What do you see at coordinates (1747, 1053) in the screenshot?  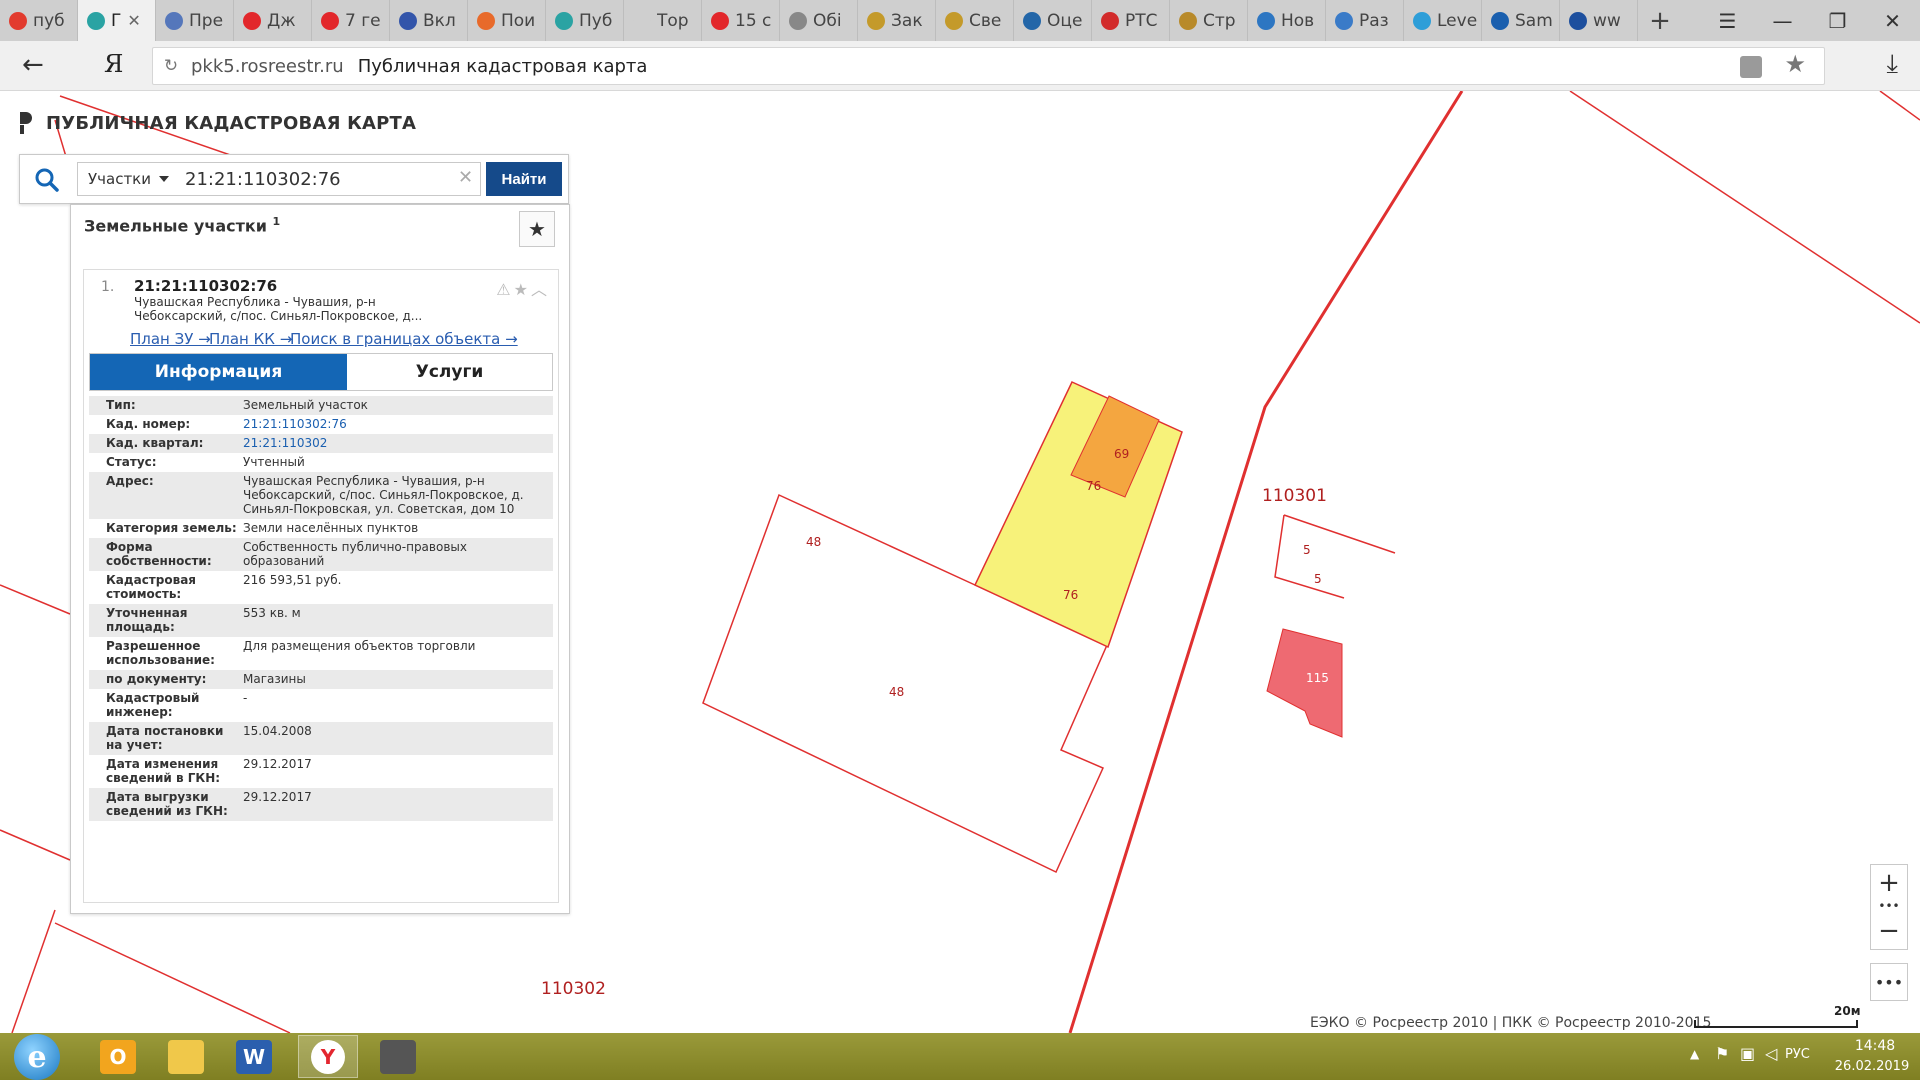 I see `network-icon: ▣` at bounding box center [1747, 1053].